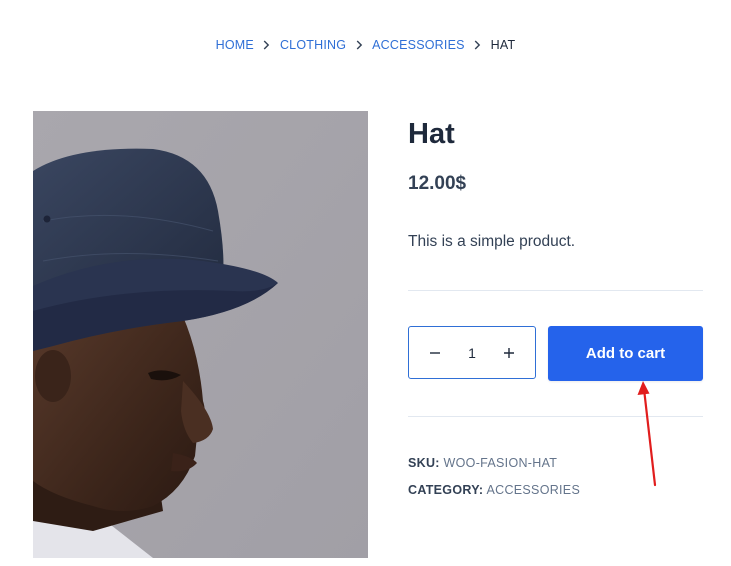 Image resolution: width=731 pixels, height=566 pixels. What do you see at coordinates (235, 45) in the screenshot?
I see `breadcrumb-home: HOME` at bounding box center [235, 45].